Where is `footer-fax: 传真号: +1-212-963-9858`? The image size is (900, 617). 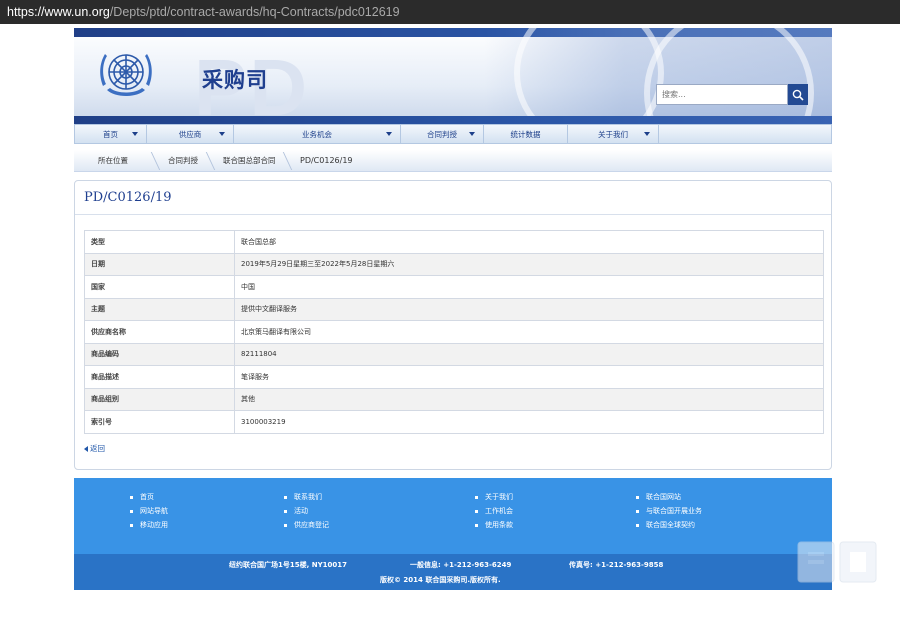
footer-fax: 传真号: +1-212-963-9858 is located at coordinates (616, 565).